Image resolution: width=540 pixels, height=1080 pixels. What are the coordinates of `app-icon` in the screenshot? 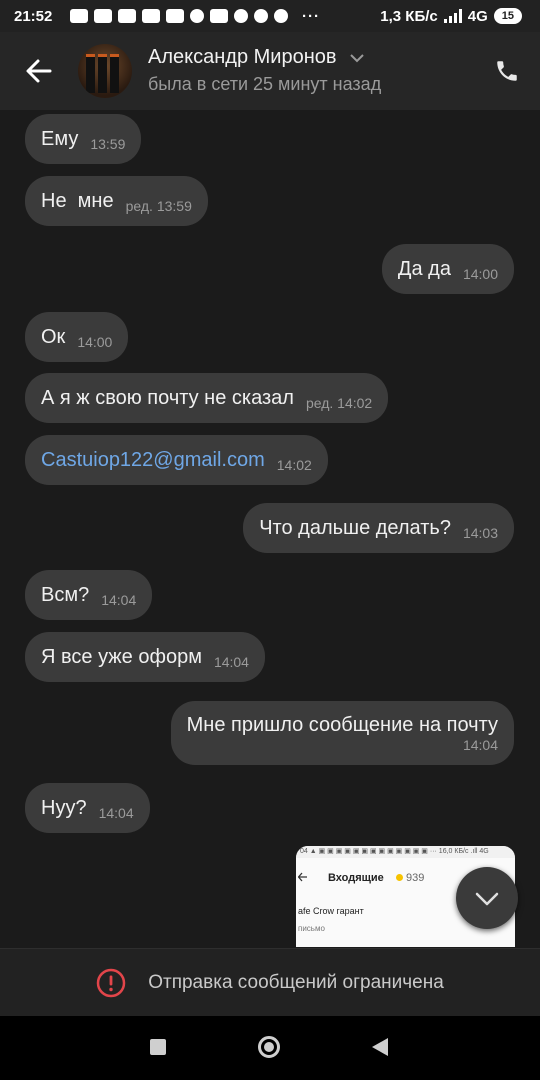 It's located at (103, 16).